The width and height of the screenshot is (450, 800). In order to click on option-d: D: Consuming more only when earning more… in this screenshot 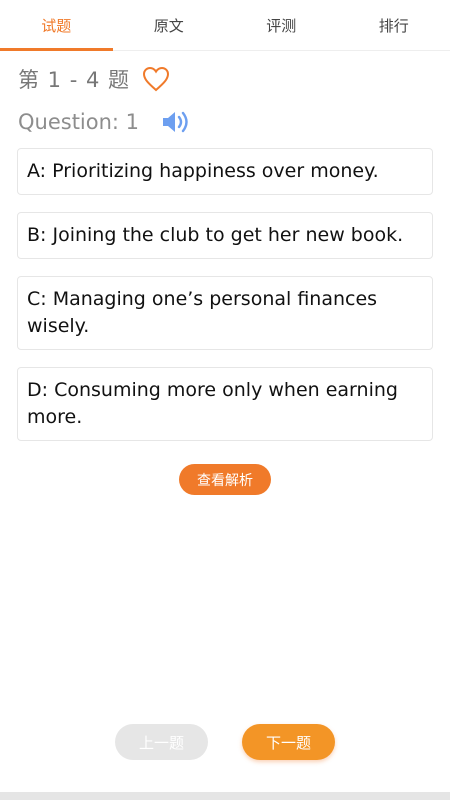, I will do `click(225, 404)`.